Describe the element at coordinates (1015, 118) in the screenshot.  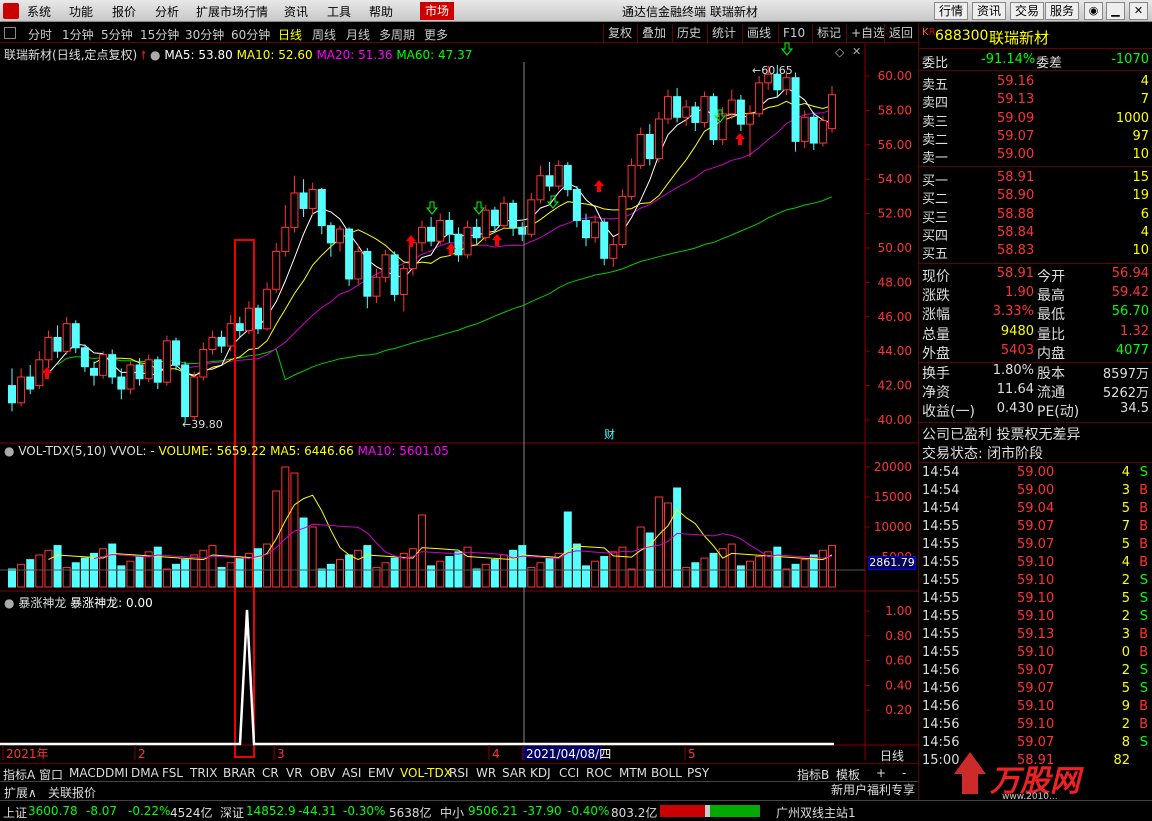
I see `ask-price: 59.09` at that location.